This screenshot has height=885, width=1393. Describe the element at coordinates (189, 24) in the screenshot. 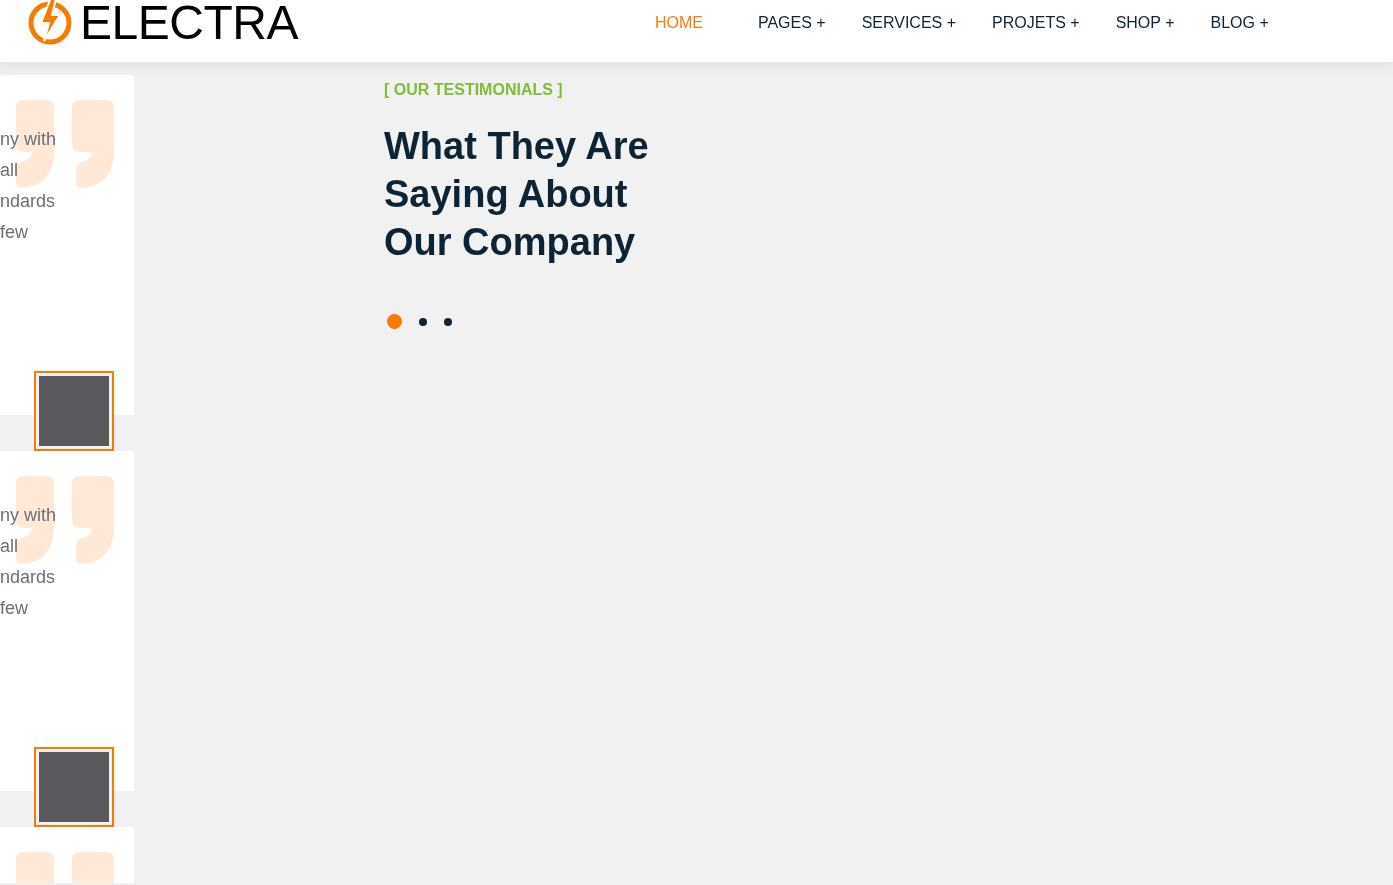

I see `logo-text: ELECTRA` at that location.